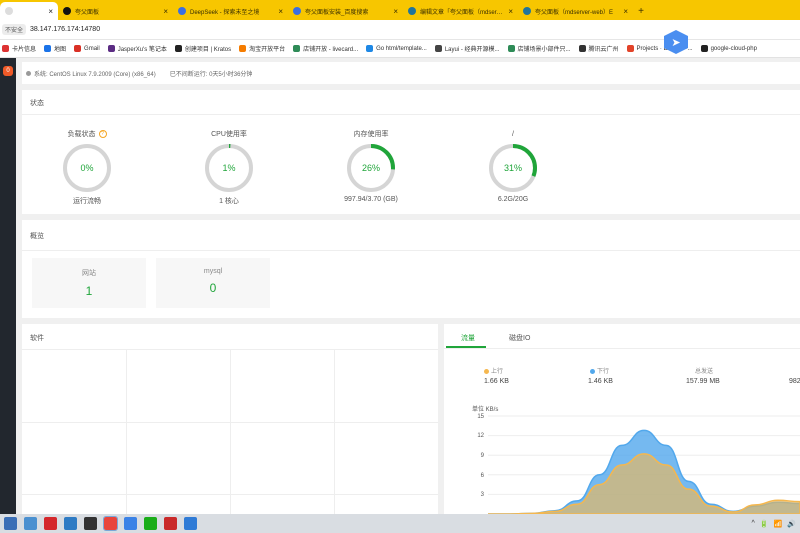 This screenshot has width=800, height=533. What do you see at coordinates (89, 291) in the screenshot?
I see `stat-value: 1` at bounding box center [89, 291].